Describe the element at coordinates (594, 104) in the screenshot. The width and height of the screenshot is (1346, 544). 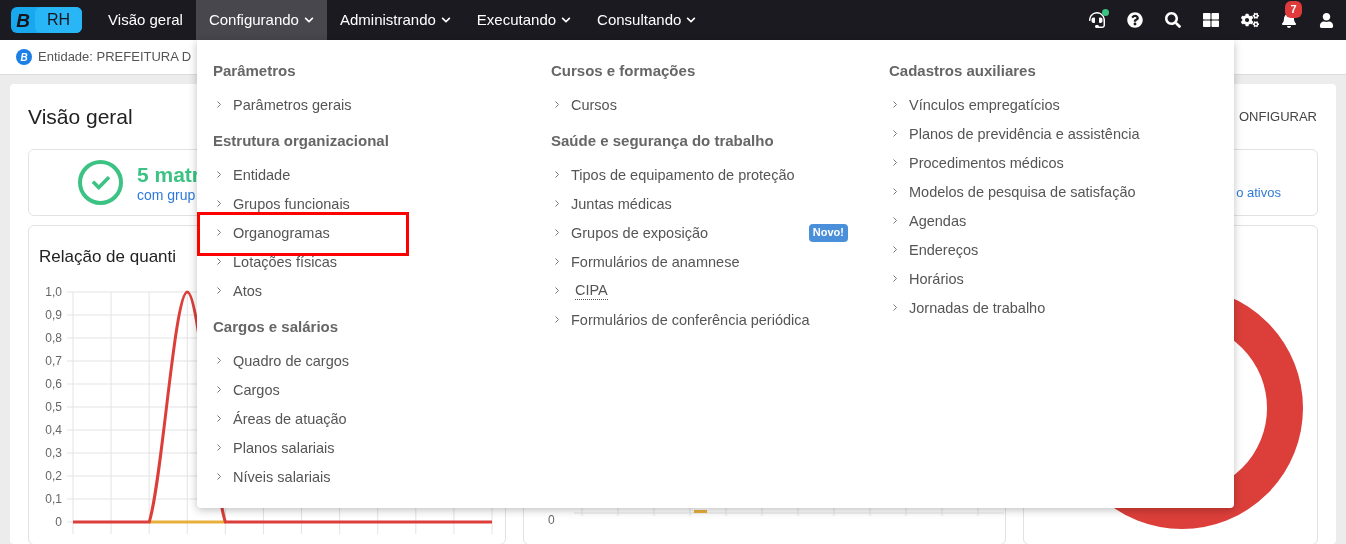
I see `menu-item: Cursos` at that location.